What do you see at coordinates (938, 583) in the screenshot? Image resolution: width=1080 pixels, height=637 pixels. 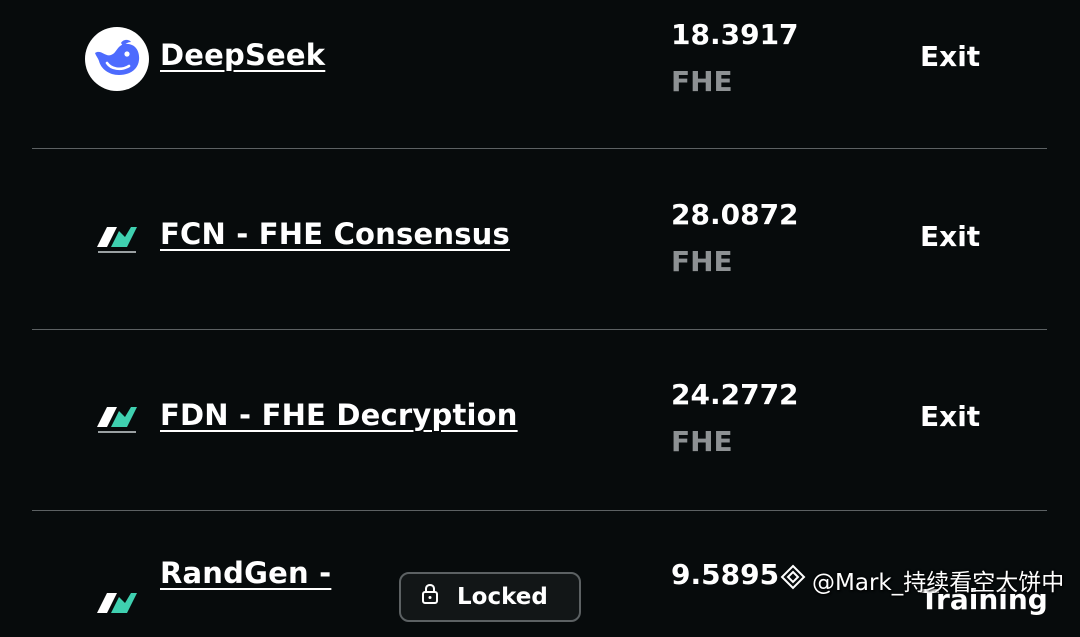 I see `watermark-text: @Mark_持续看空大饼中` at bounding box center [938, 583].